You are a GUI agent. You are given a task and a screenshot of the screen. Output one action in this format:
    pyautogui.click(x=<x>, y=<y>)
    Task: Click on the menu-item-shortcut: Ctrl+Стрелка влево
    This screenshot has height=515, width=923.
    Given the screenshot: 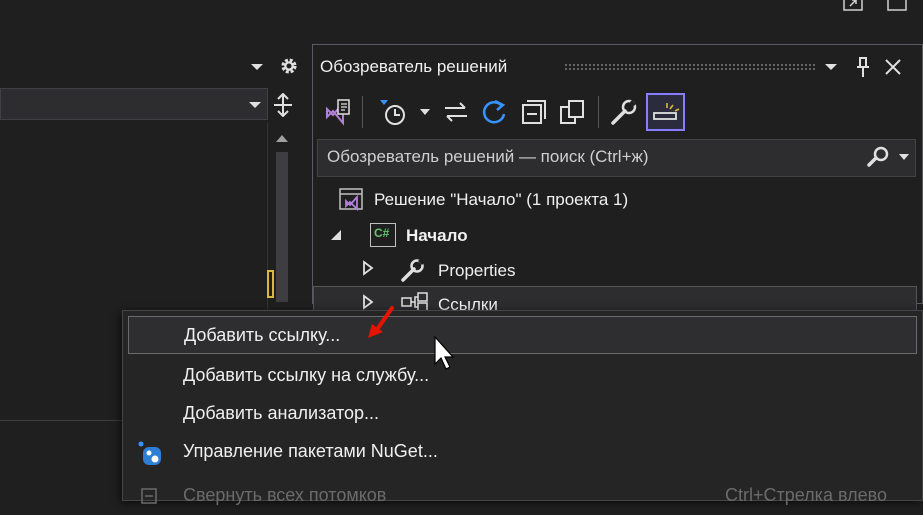 What is the action you would take?
    pyautogui.click(x=806, y=495)
    